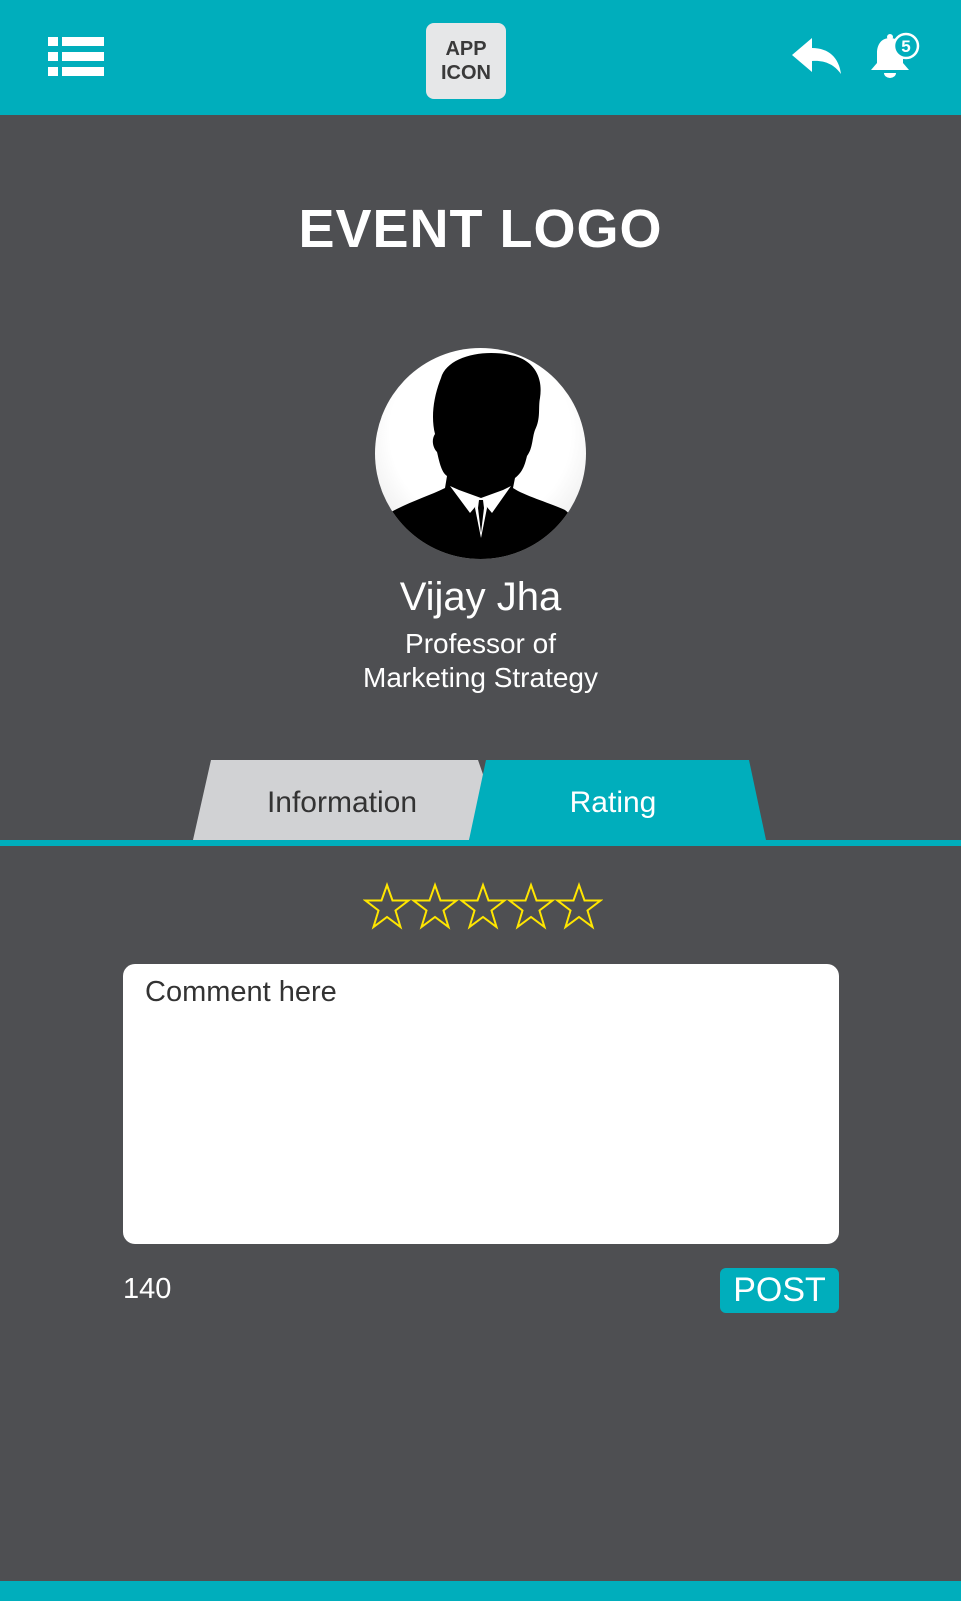  I want to click on speaker-name: Vijay Jha, so click(480, 597).